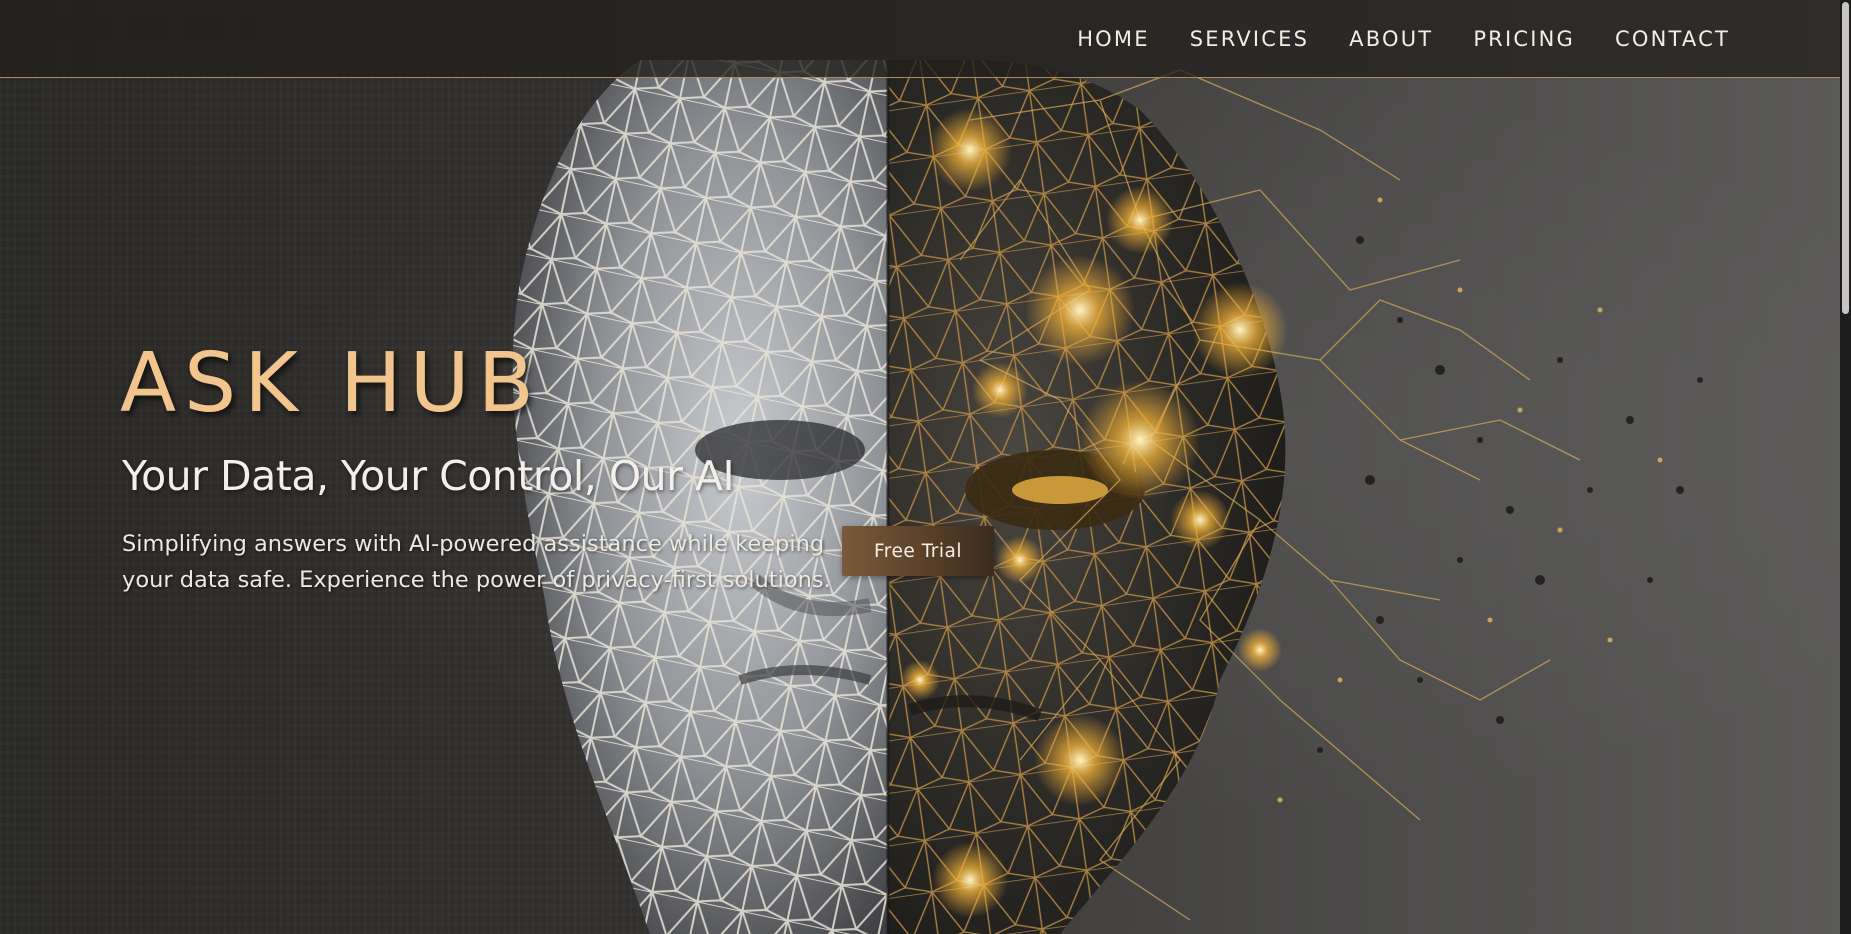 The width and height of the screenshot is (1851, 934). What do you see at coordinates (1845, 467) in the screenshot?
I see `page-scrollbar` at bounding box center [1845, 467].